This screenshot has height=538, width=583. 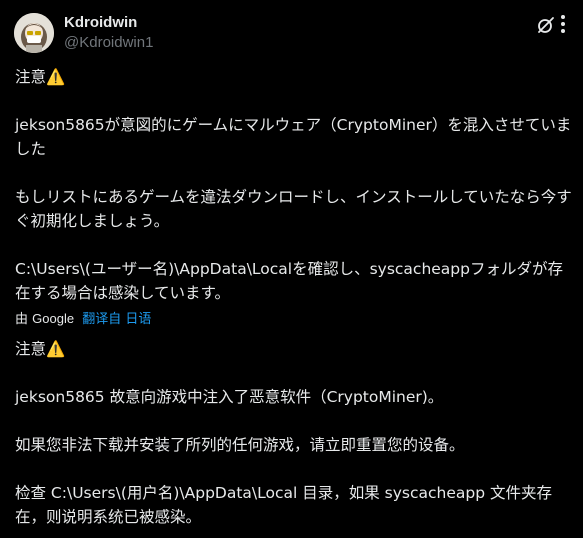 I want to click on translation-by-label: 由, so click(x=22, y=319).